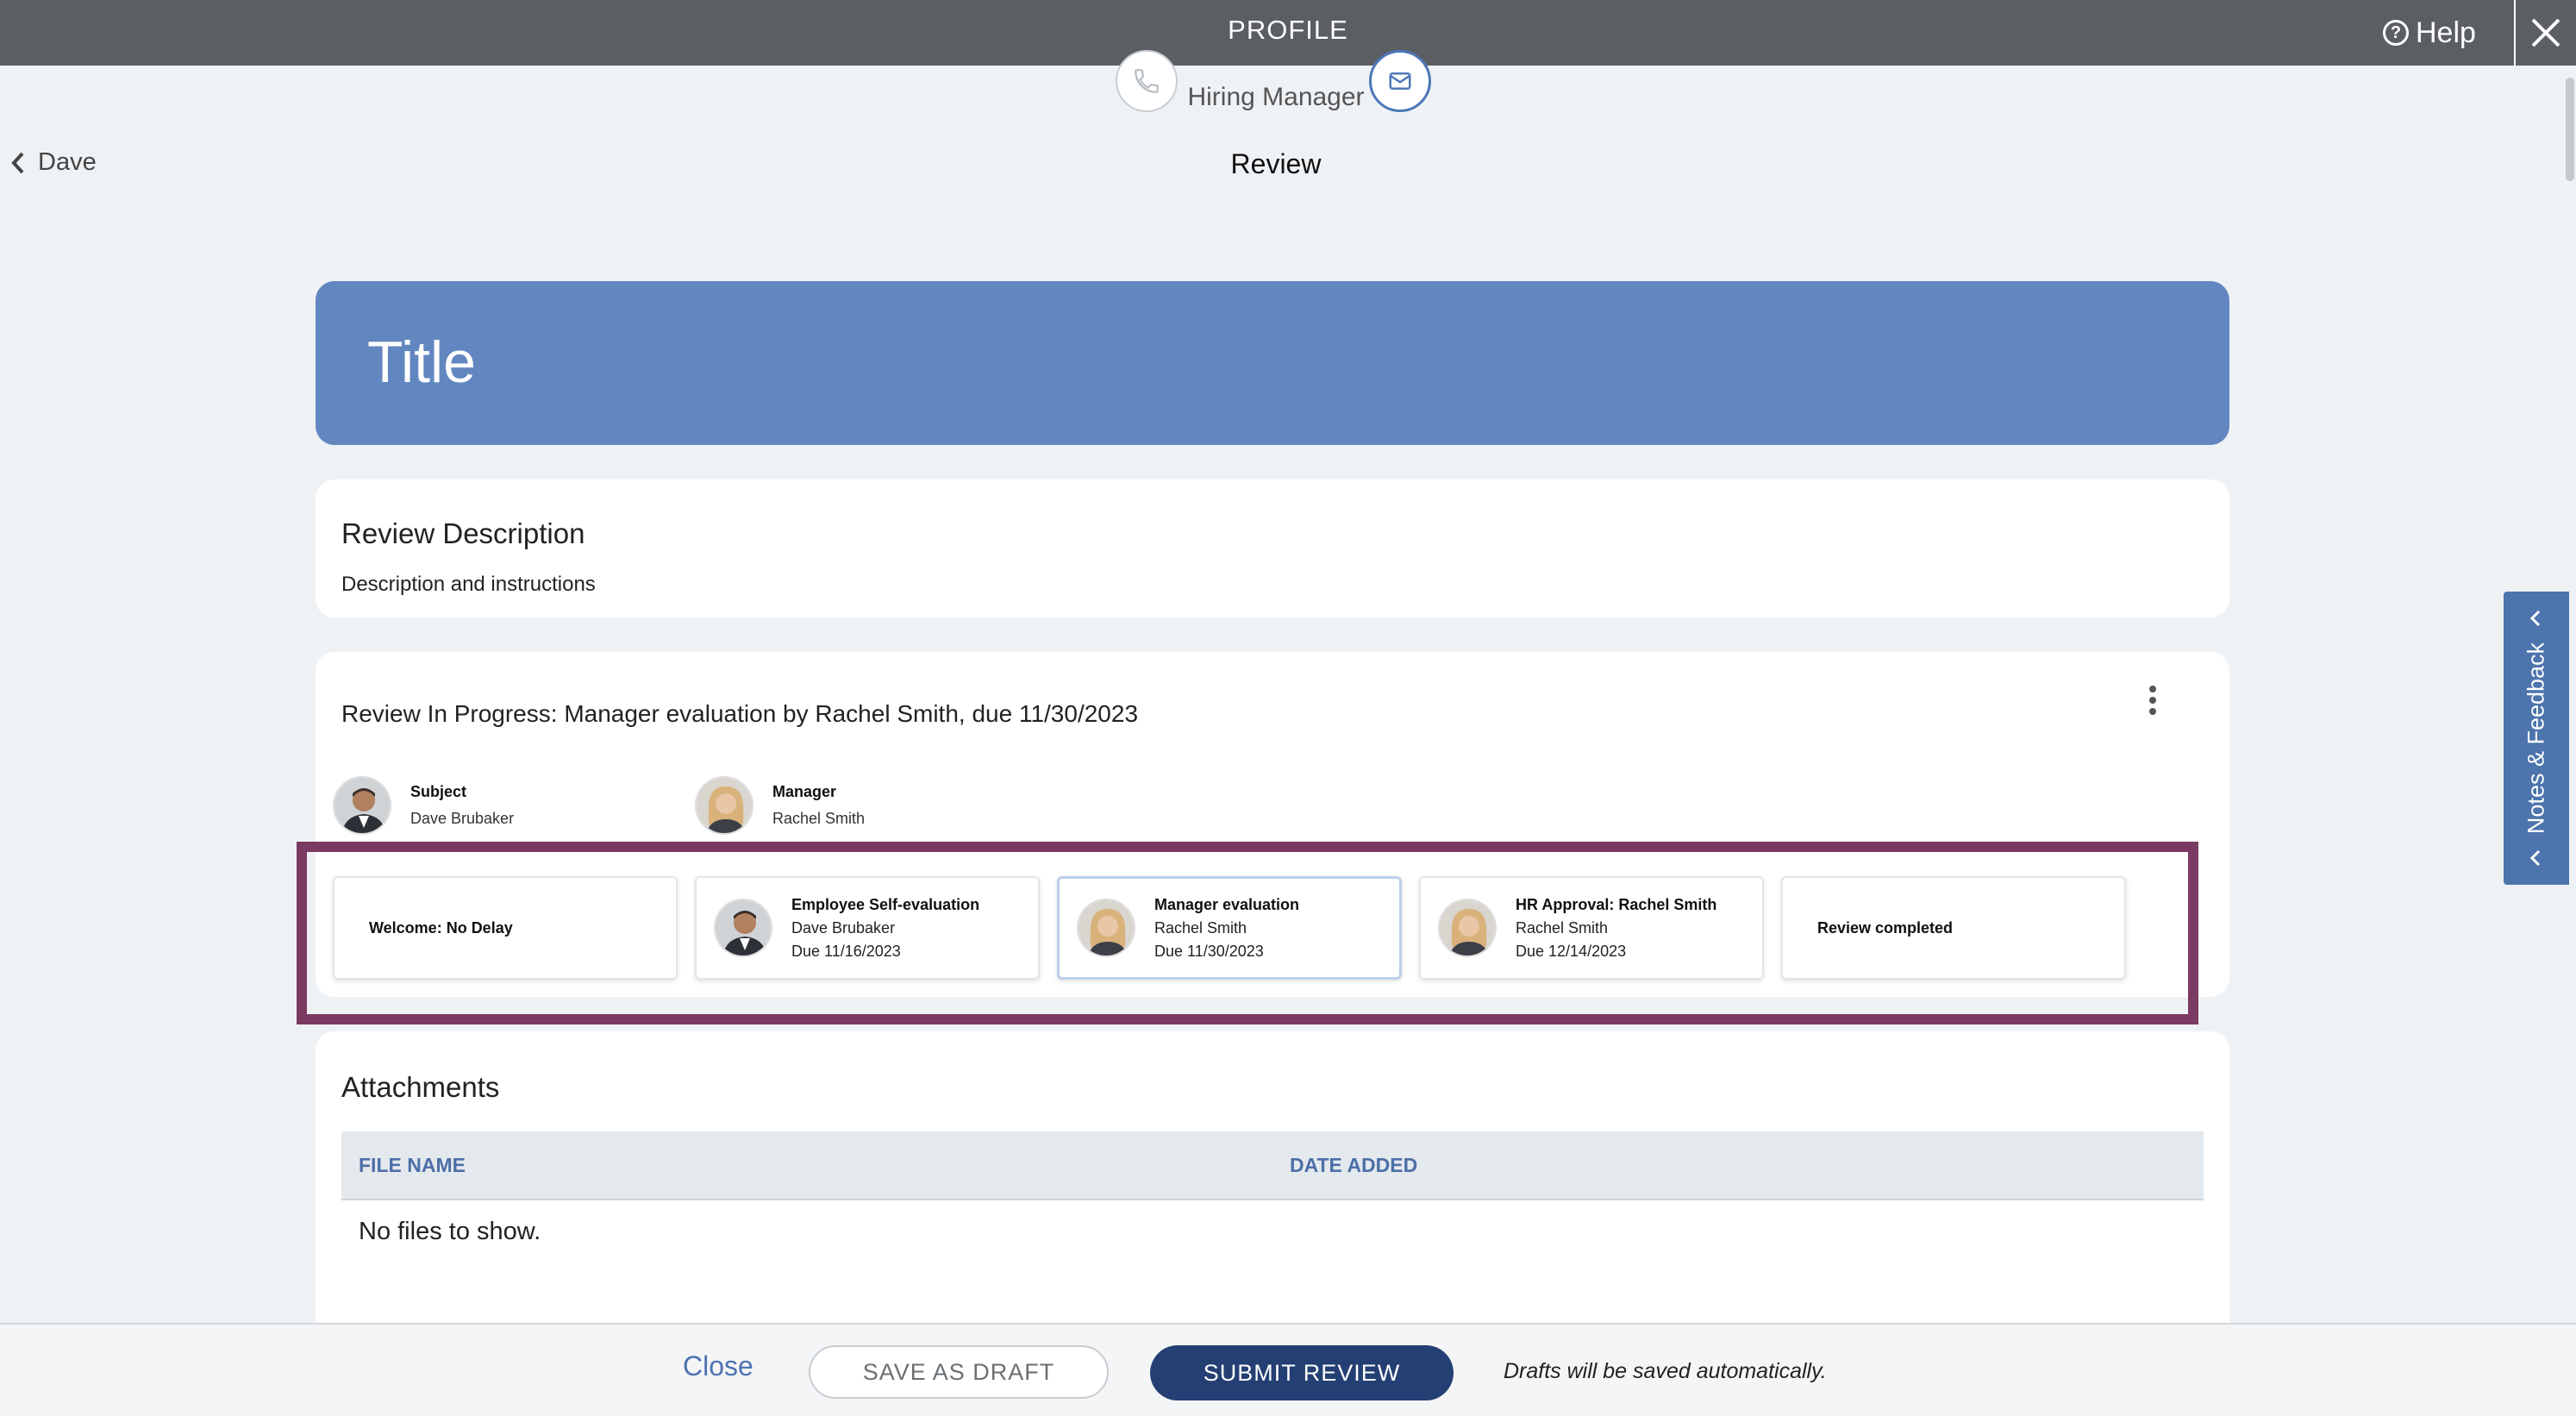  Describe the element at coordinates (439, 791) in the screenshot. I see `subject-role: Subject` at that location.